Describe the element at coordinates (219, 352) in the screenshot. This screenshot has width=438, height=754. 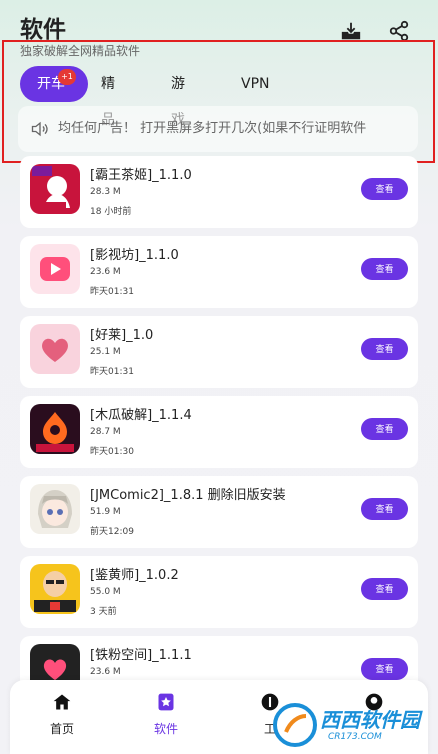
I see `list-item: [好莱]_1.0 25.1 M 昨天01:31 查看` at that location.